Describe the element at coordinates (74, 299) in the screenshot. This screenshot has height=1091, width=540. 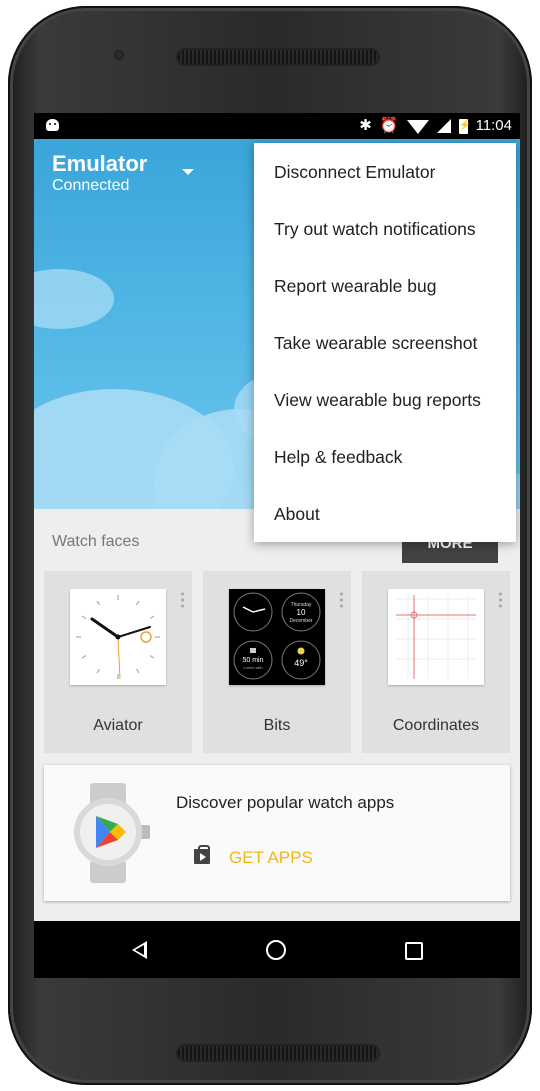
I see `cloud-illustration` at that location.